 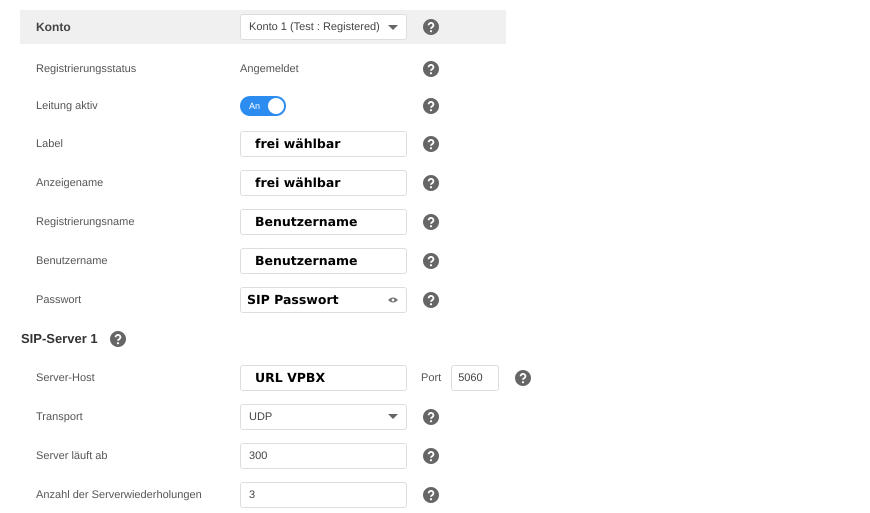 I want to click on field-label: Server läuft ab, so click(x=72, y=456).